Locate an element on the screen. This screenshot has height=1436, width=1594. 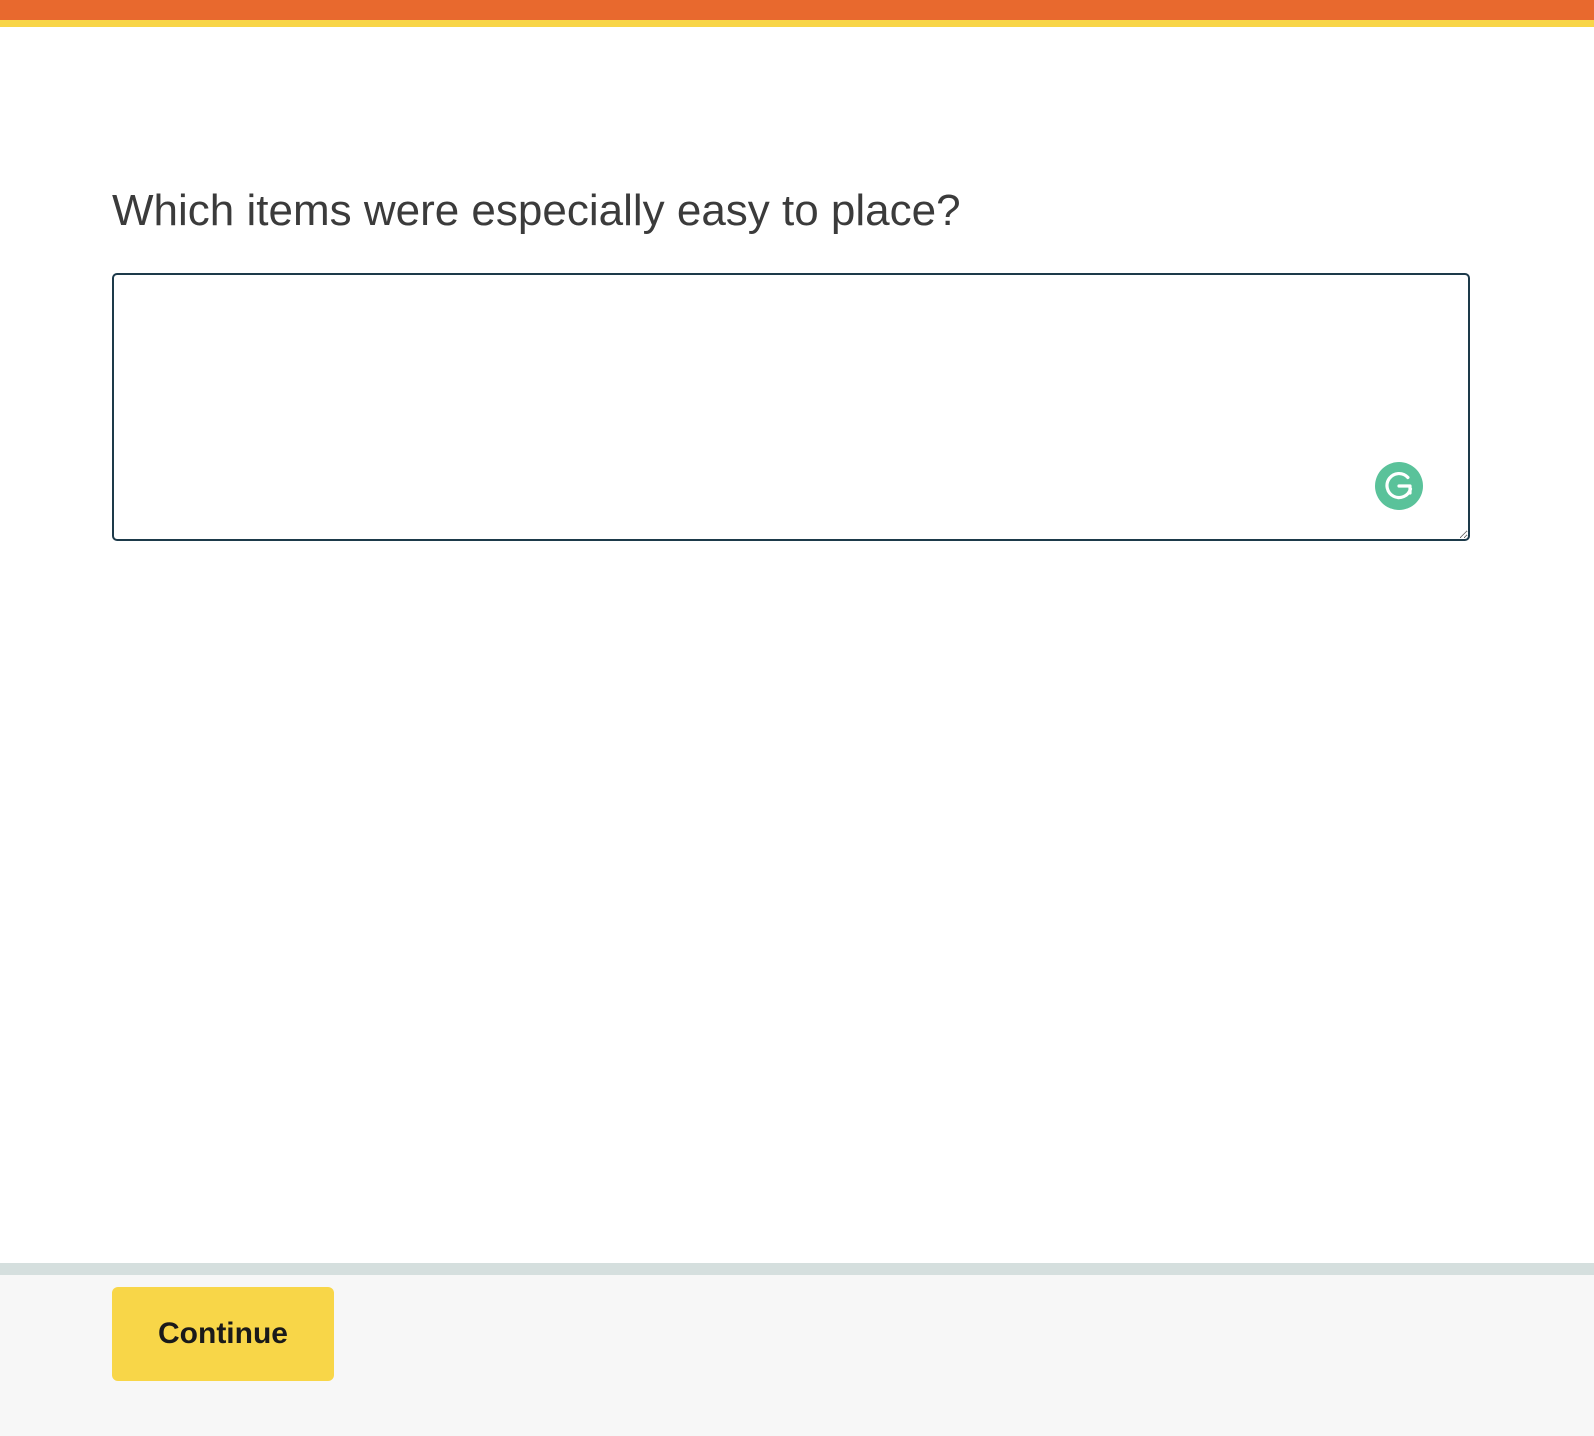
grammarly-icon is located at coordinates (1399, 486).